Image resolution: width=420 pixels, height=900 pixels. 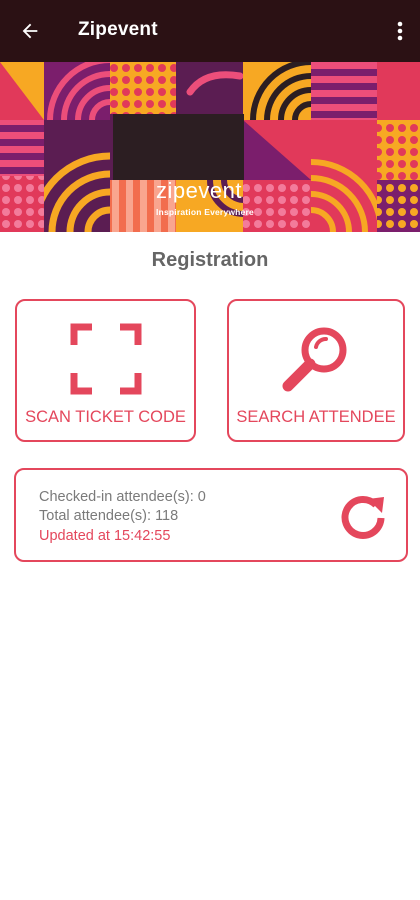 What do you see at coordinates (210, 31) in the screenshot?
I see `app-bar: Zipevent` at bounding box center [210, 31].